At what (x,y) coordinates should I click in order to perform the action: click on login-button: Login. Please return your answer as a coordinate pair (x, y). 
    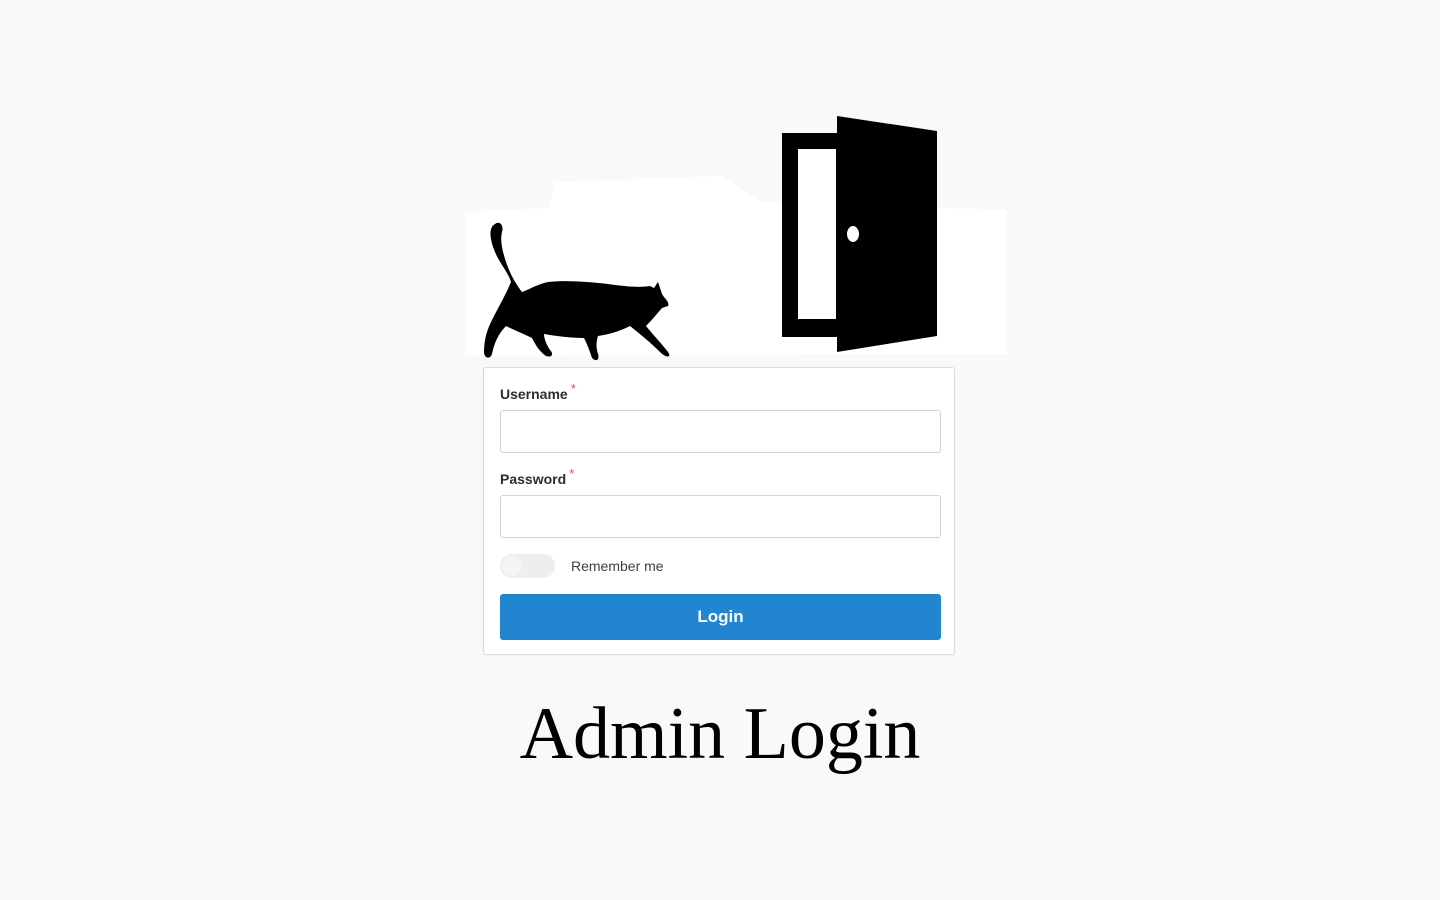
    Looking at the image, I should click on (720, 617).